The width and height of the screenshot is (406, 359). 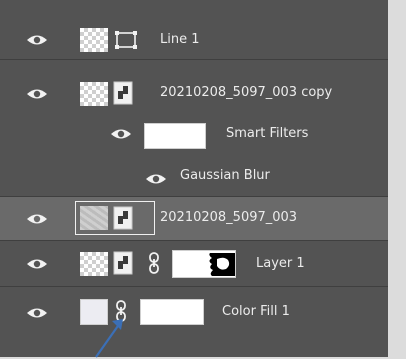 What do you see at coordinates (175, 136) in the screenshot?
I see `smart-filter-mask-thumbnail` at bounding box center [175, 136].